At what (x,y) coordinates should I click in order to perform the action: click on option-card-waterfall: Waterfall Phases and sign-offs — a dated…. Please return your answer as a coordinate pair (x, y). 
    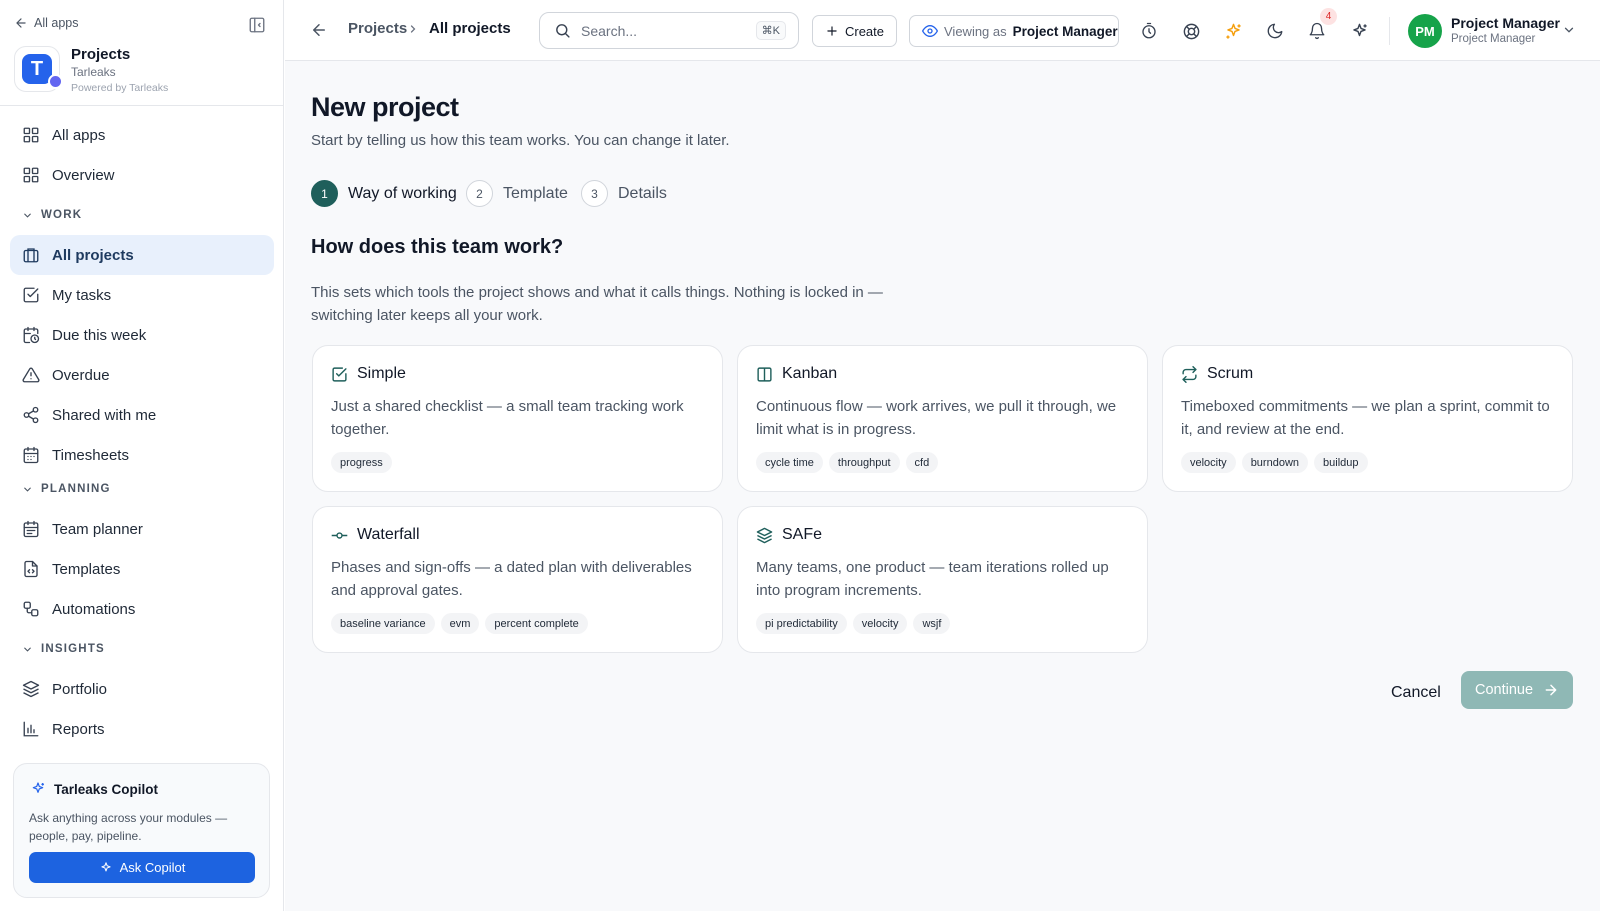
    Looking at the image, I should click on (517, 579).